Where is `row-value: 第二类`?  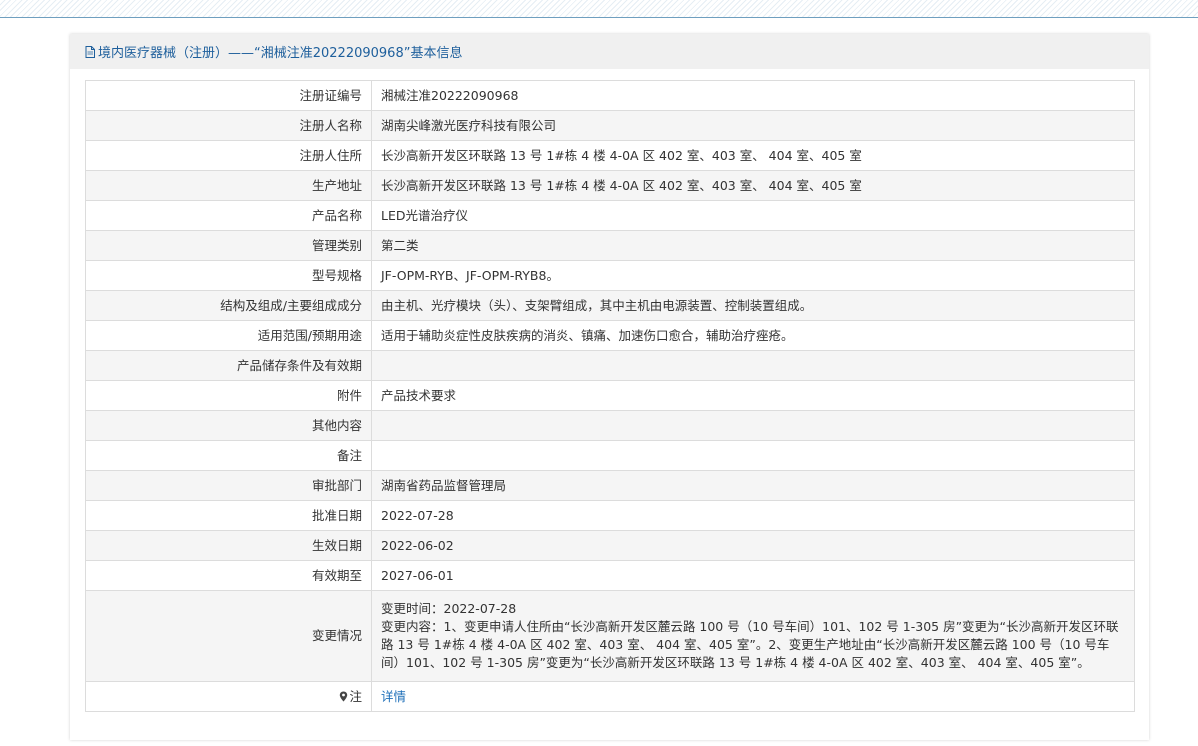 row-value: 第二类 is located at coordinates (753, 245).